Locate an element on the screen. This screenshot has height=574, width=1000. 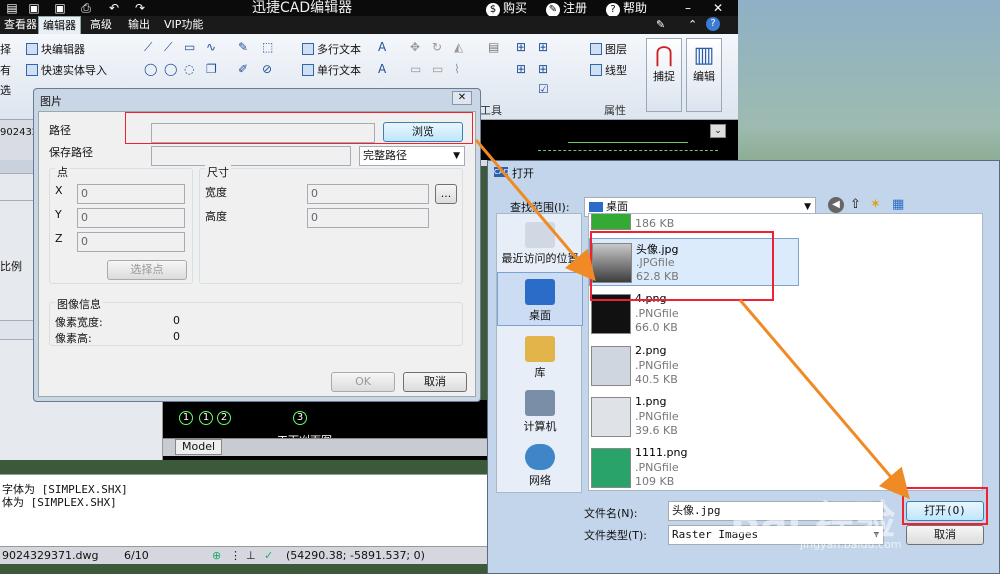
open-cancel-button: 取消 is located at coordinates (945, 535).